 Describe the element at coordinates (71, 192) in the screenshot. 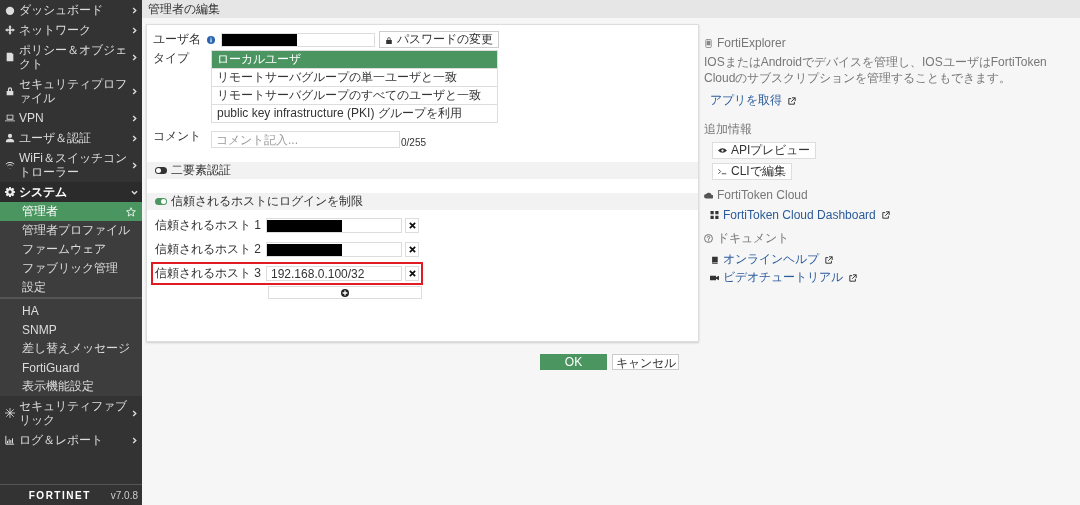

I see `nav-item: システム` at that location.